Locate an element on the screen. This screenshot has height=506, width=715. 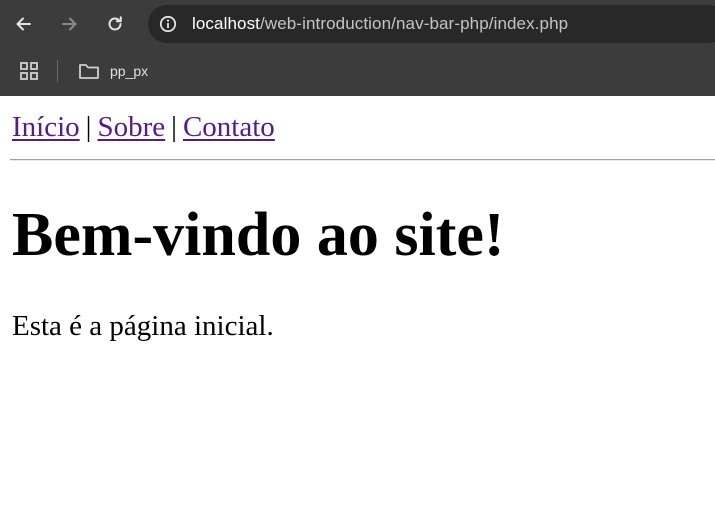
url-host: localhost is located at coordinates (226, 23).